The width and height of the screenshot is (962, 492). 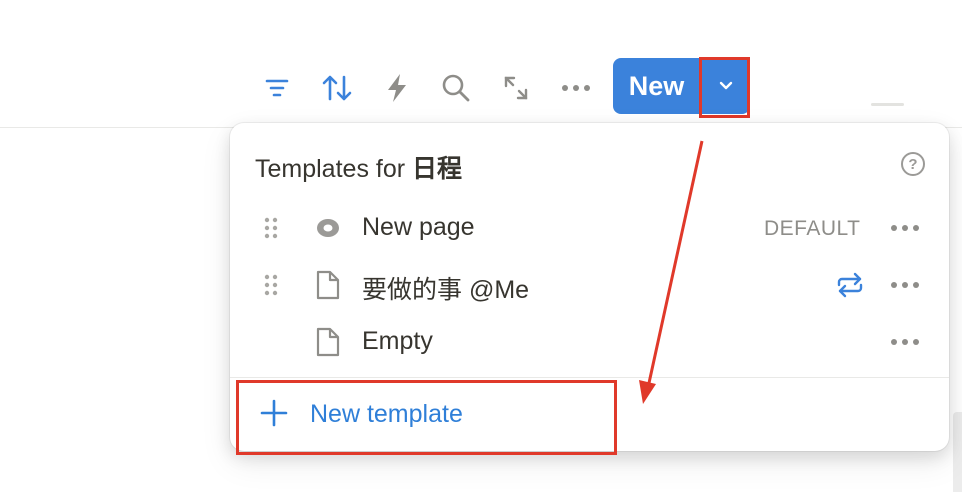 I want to click on expand-icon, so click(x=516, y=88).